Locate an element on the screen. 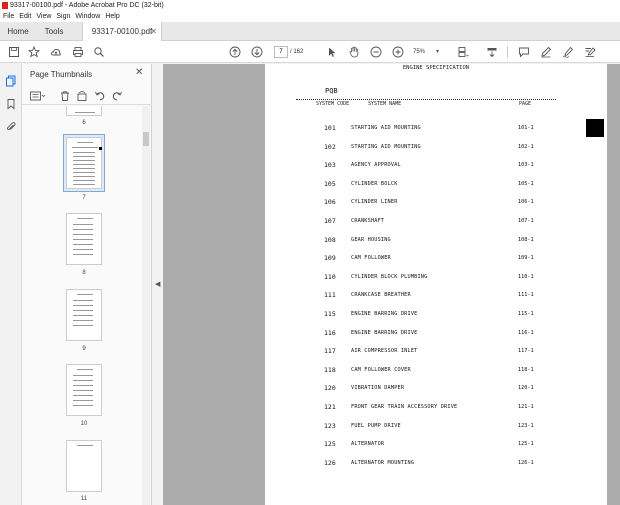 The image size is (620, 505). next-page-icon is located at coordinates (257, 52).